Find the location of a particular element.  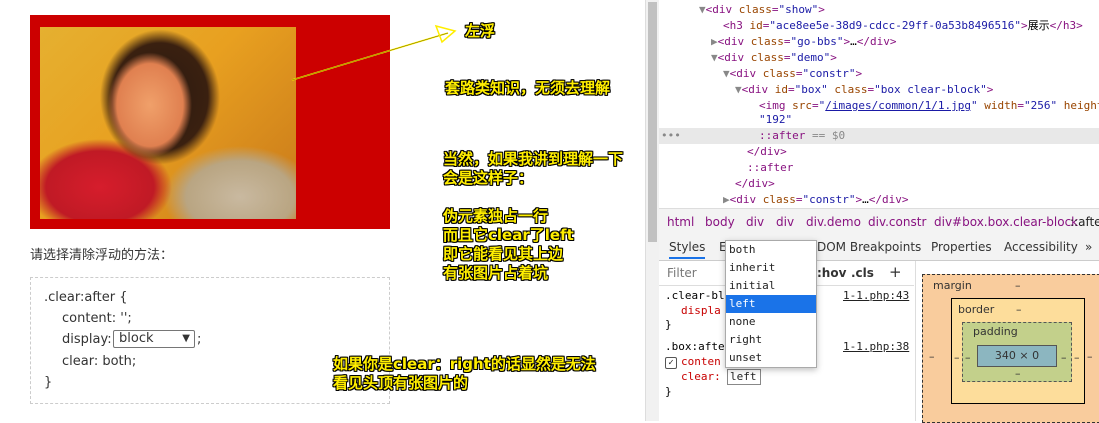

breadcrumb-html: html is located at coordinates (680, 222).